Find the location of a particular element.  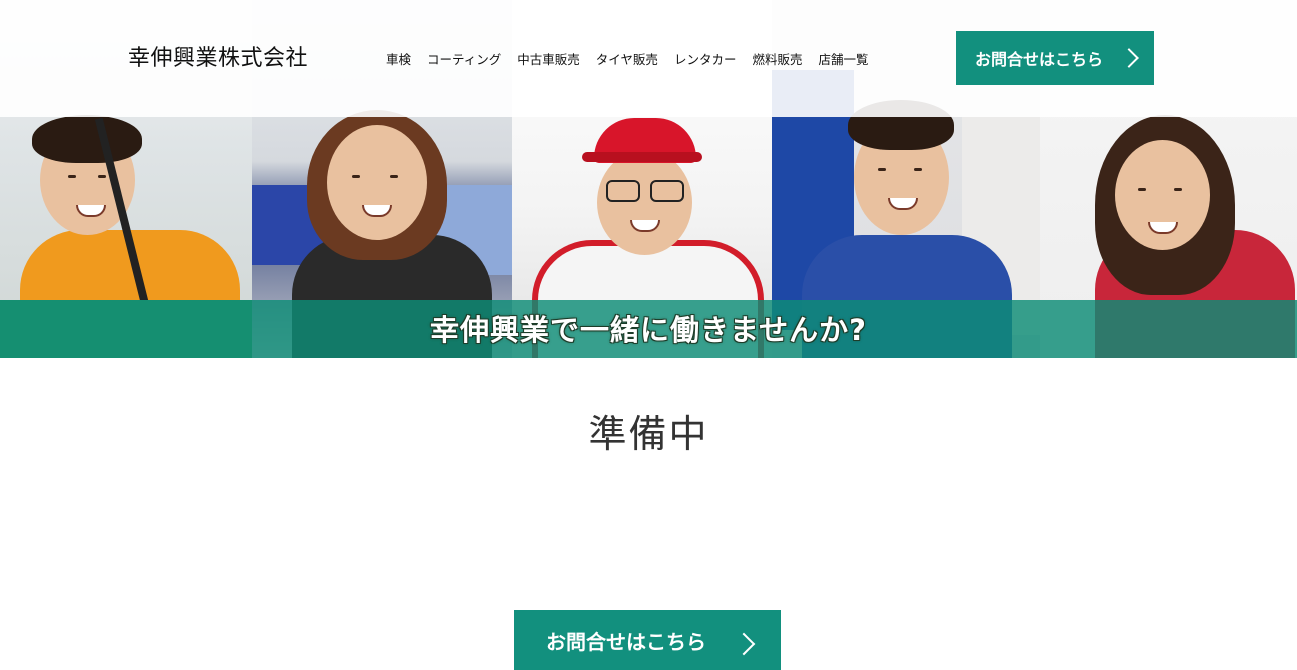

nav-shaken: 車検 is located at coordinates (398, 58).